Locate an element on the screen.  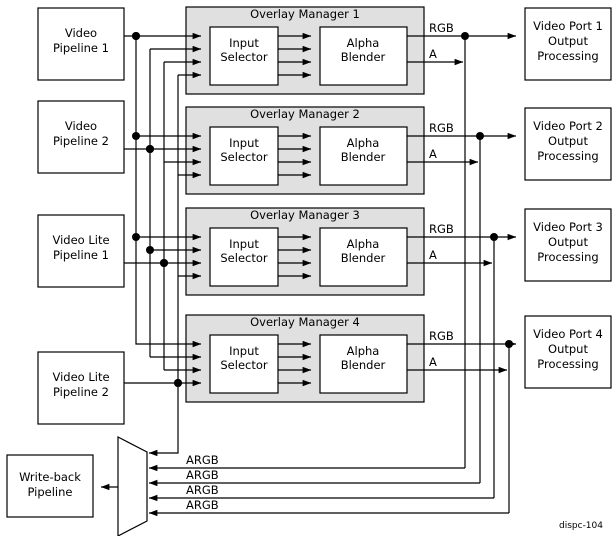
overlay-manager-title: Overlay Manager 1 is located at coordinates (305, 14).